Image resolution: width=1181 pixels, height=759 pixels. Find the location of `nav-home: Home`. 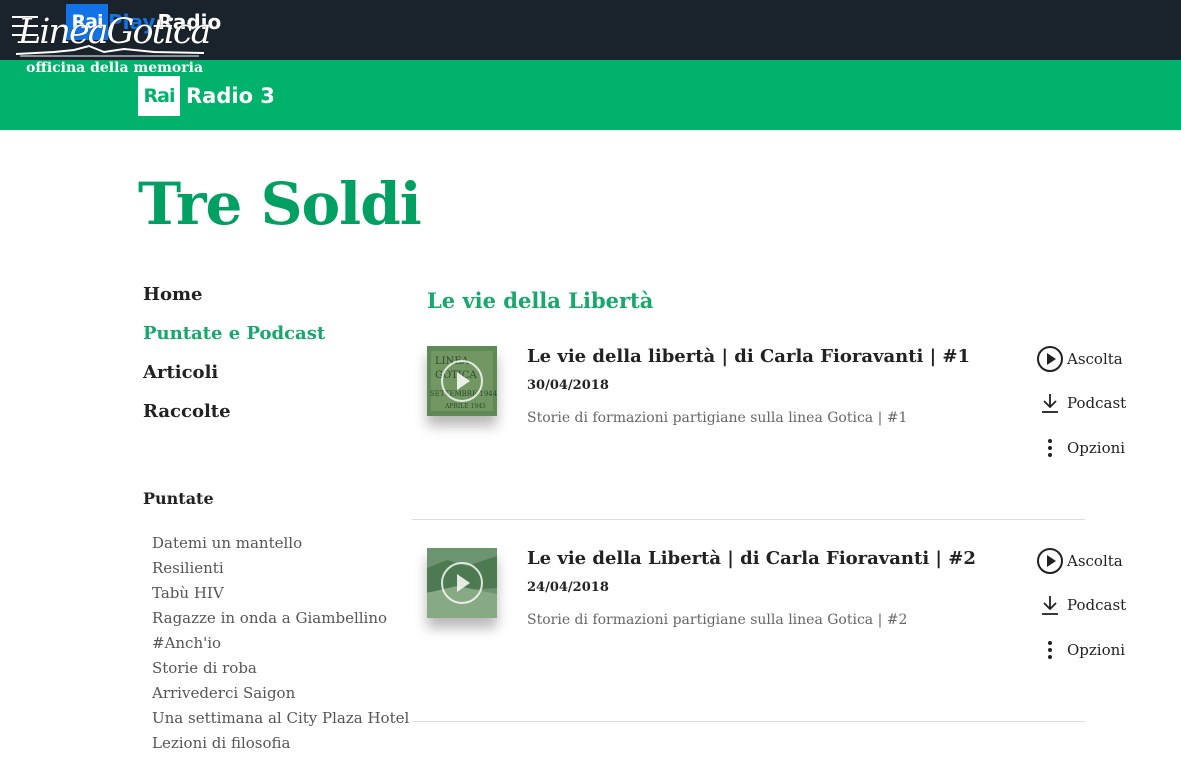

nav-home: Home is located at coordinates (234, 303).